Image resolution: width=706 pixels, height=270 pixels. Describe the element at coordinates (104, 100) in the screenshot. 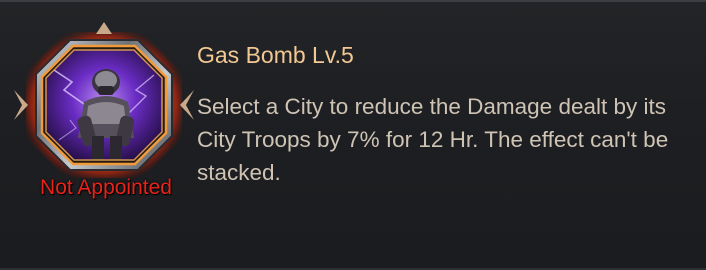

I see `soldier-portrait-icon` at that location.